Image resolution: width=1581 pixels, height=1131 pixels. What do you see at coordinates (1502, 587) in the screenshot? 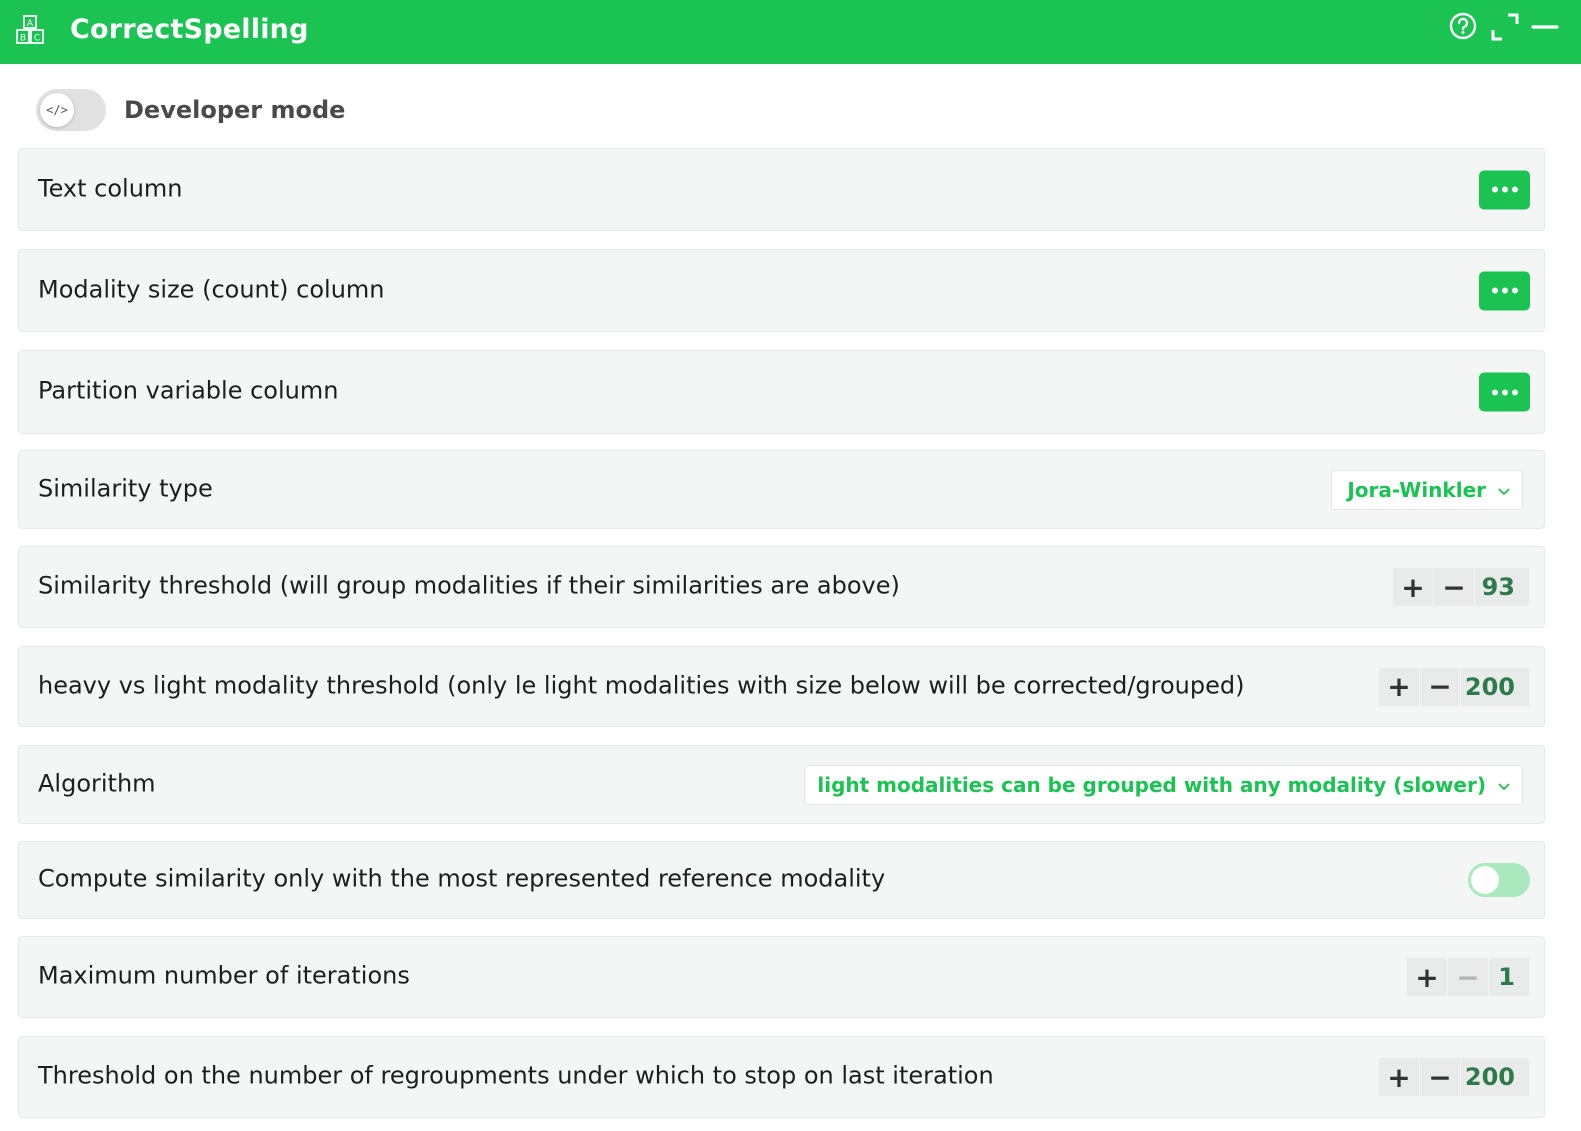
I see `similarity-threshold-input: 93` at bounding box center [1502, 587].